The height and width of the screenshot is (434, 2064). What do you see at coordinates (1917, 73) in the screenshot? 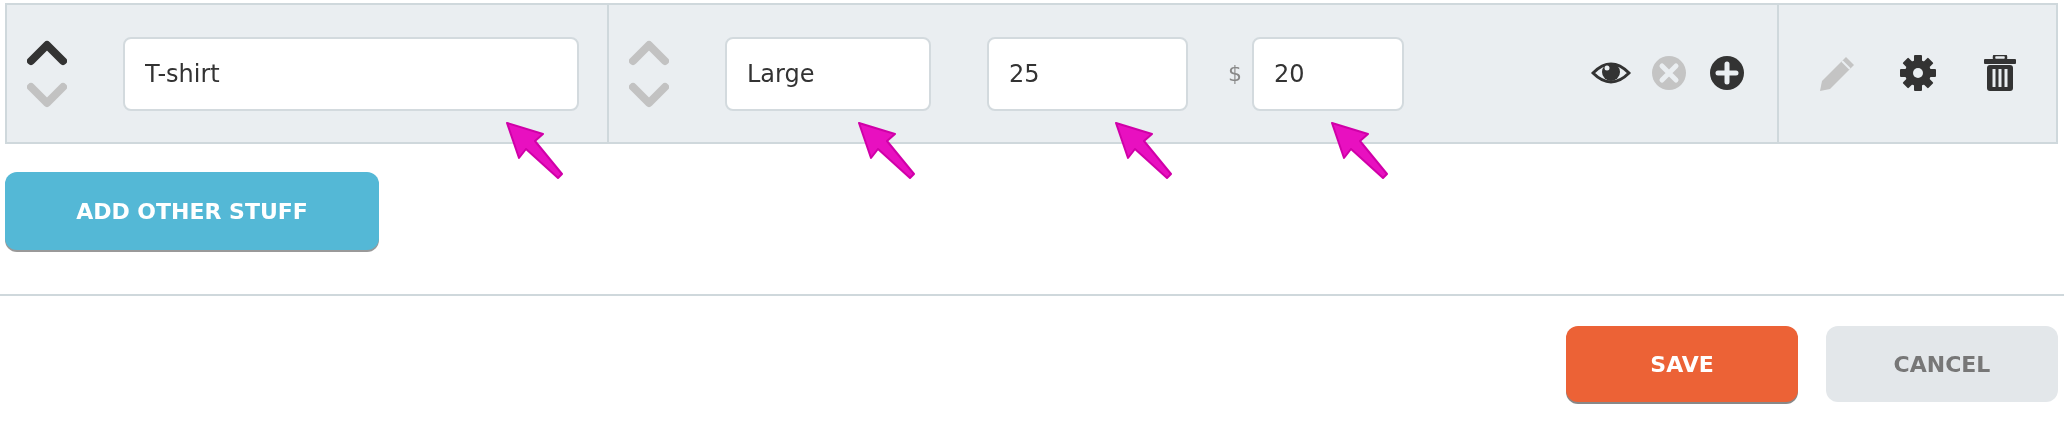
I see `settings-icon` at bounding box center [1917, 73].